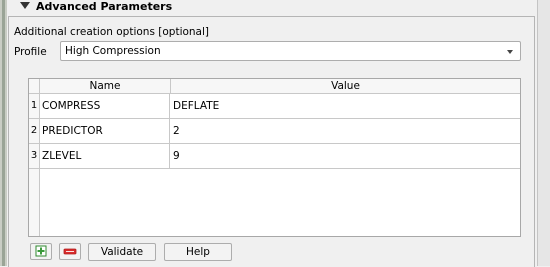  I want to click on table-row: 3 ZLEVEL 9, so click(274, 156).